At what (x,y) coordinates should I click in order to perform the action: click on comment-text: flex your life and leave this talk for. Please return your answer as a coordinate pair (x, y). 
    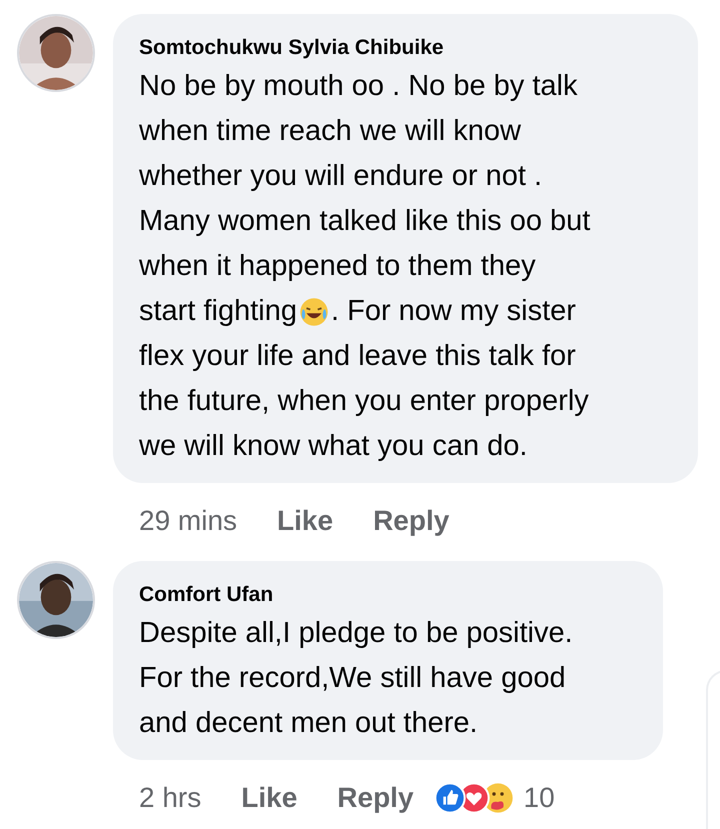
    Looking at the image, I should click on (357, 356).